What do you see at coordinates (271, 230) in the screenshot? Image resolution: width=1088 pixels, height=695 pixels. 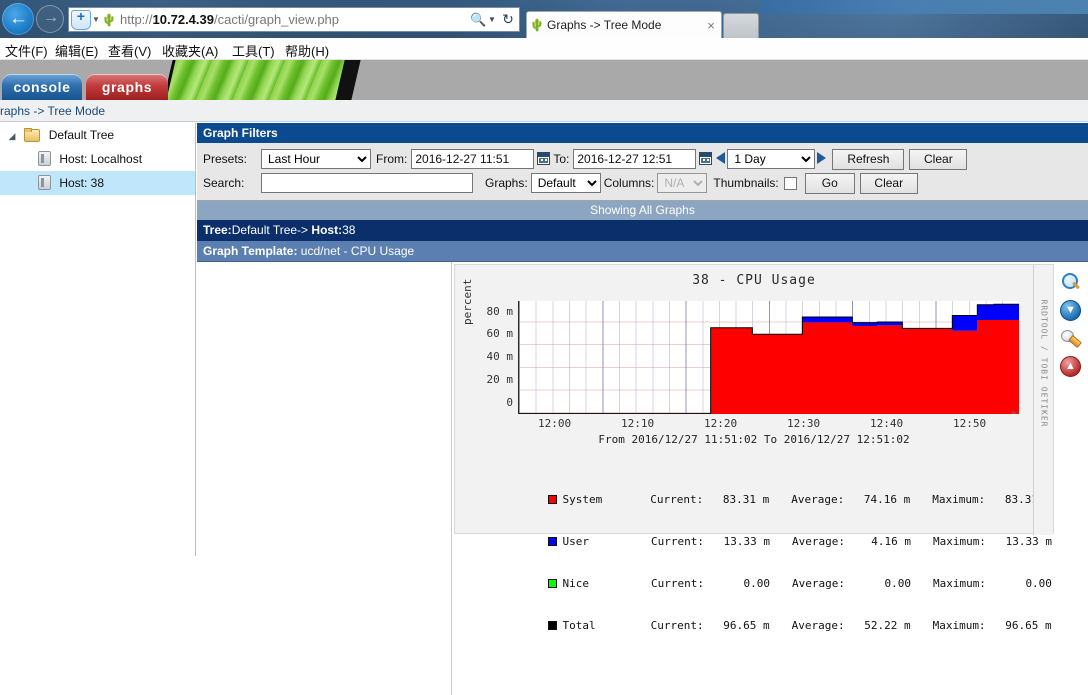 I see `tree-name: Default Tree->` at bounding box center [271, 230].